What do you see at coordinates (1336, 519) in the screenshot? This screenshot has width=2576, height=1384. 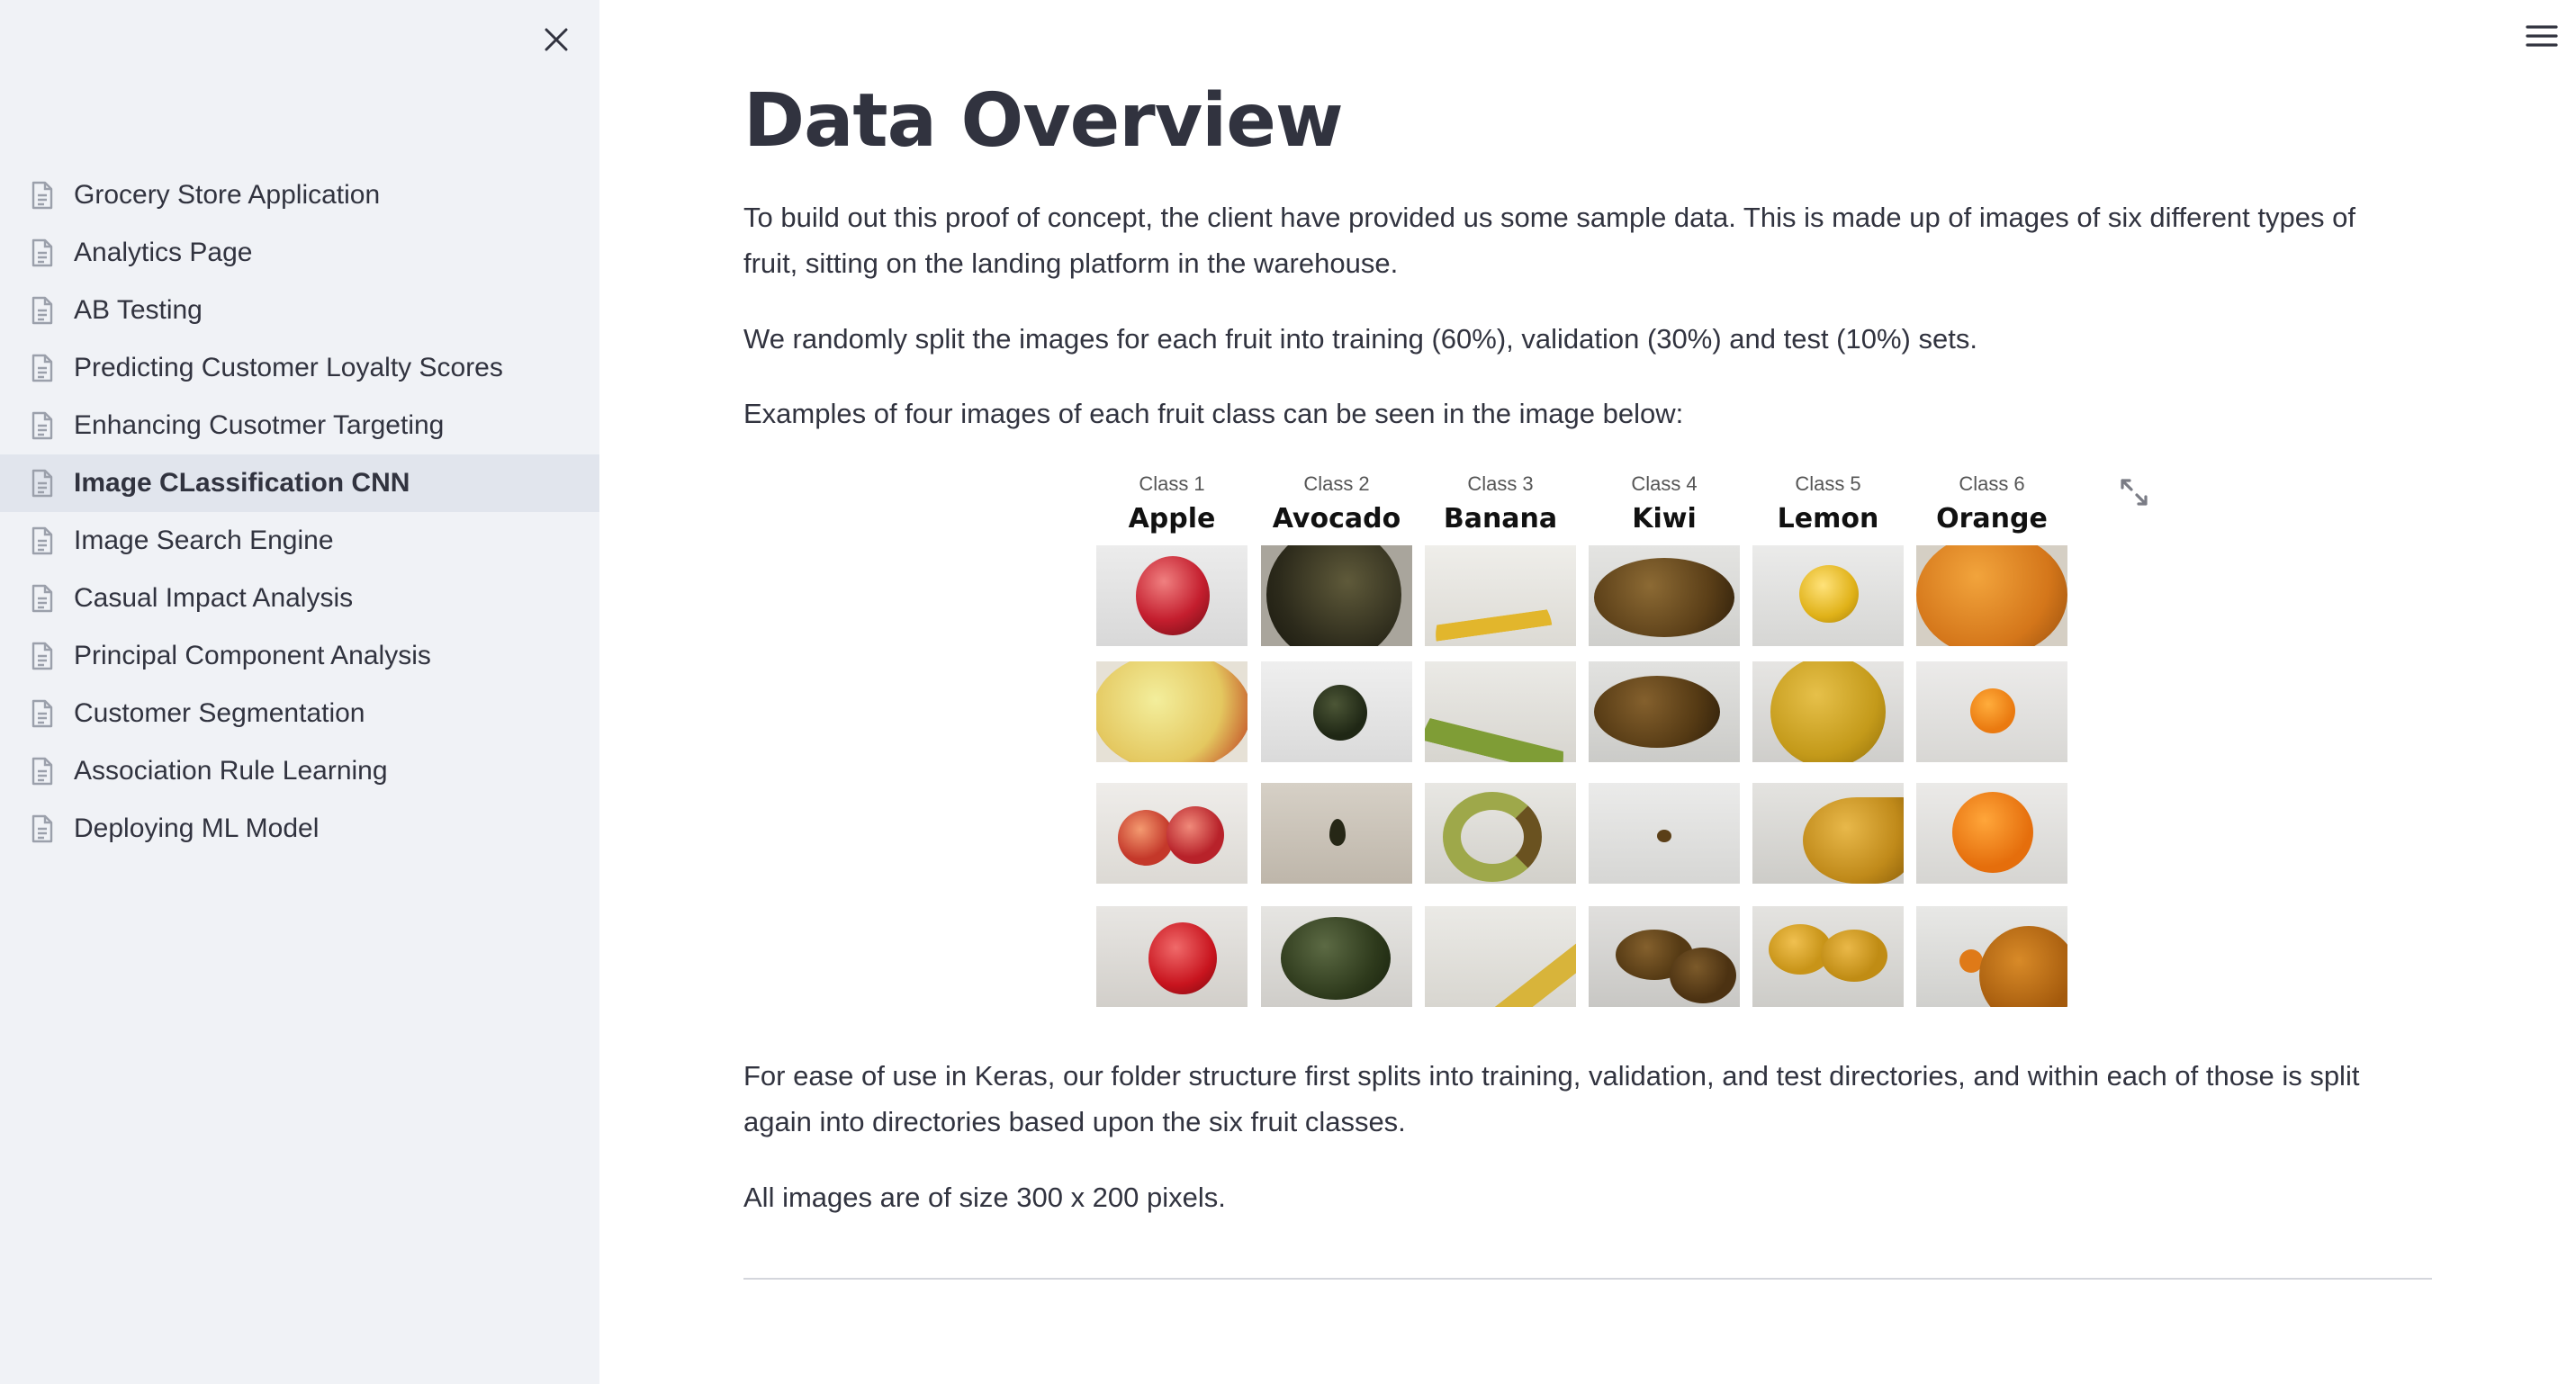 I see `class-name: Avocado` at bounding box center [1336, 519].